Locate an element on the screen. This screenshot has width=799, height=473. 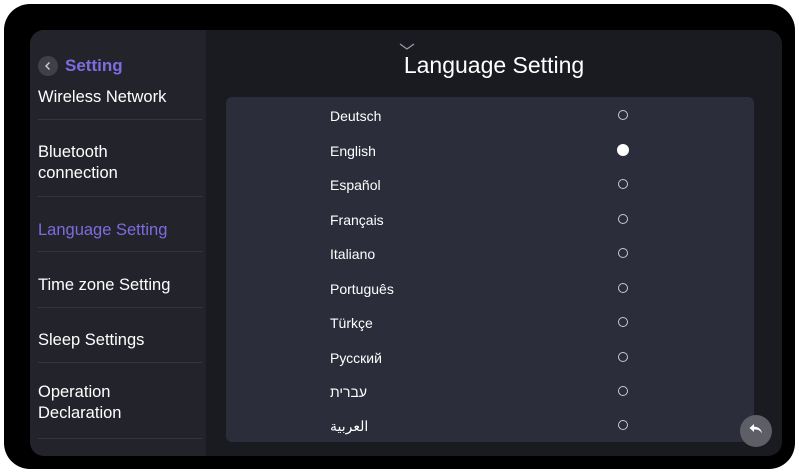
sidebar-item-time-zone-setting: Time zone Setting is located at coordinates (118, 285).